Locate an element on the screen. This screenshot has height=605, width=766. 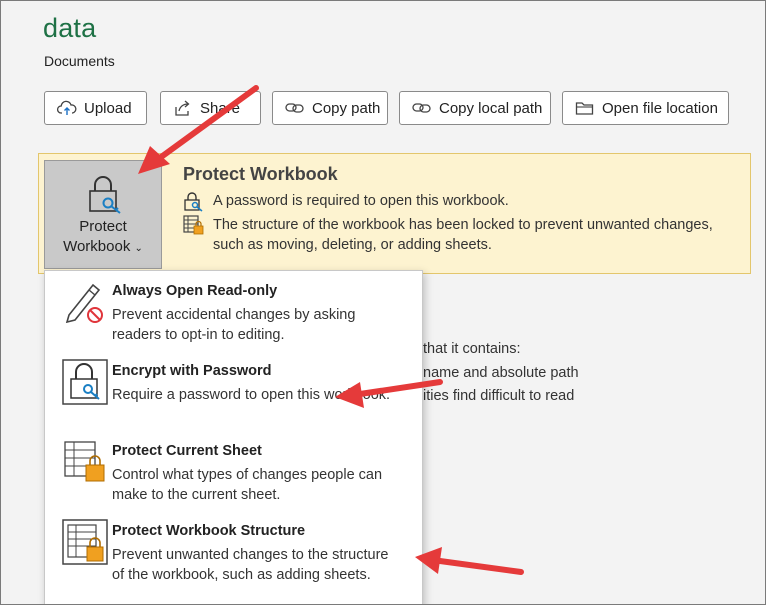
inspect-text-line3: ities find difficult to read is located at coordinates (499, 396).